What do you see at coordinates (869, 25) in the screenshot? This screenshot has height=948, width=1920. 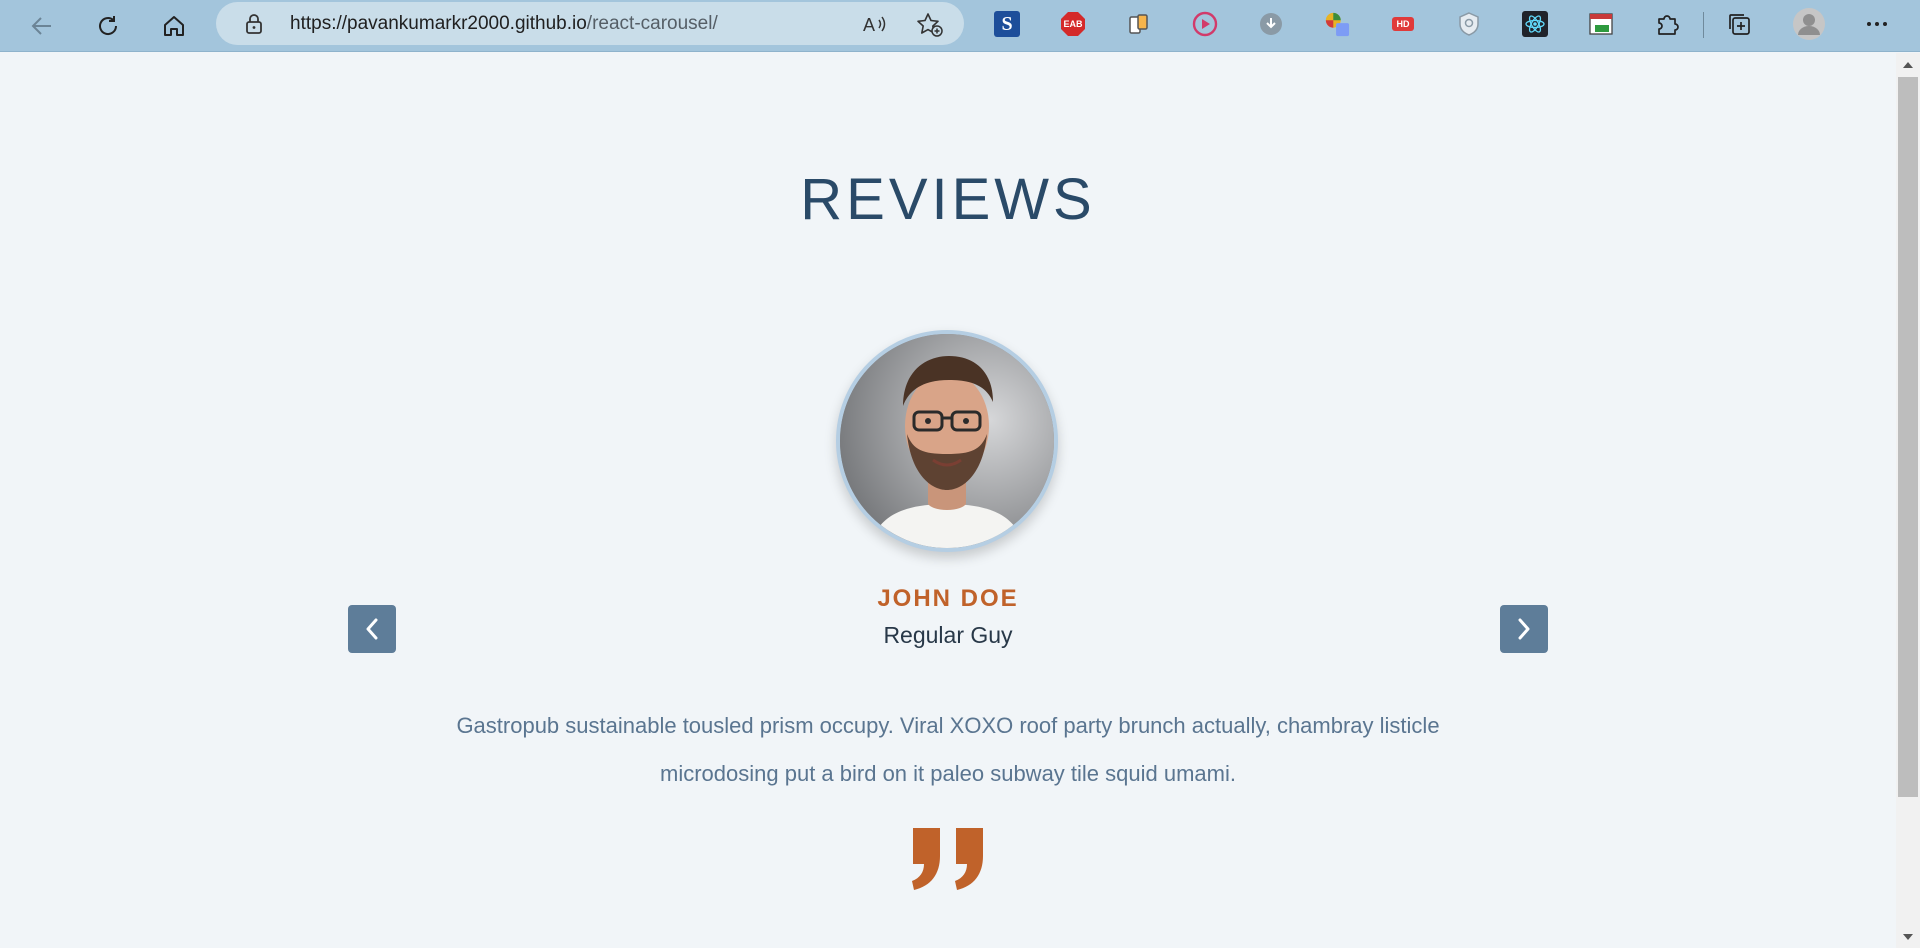 I see `svg-text: A` at bounding box center [869, 25].